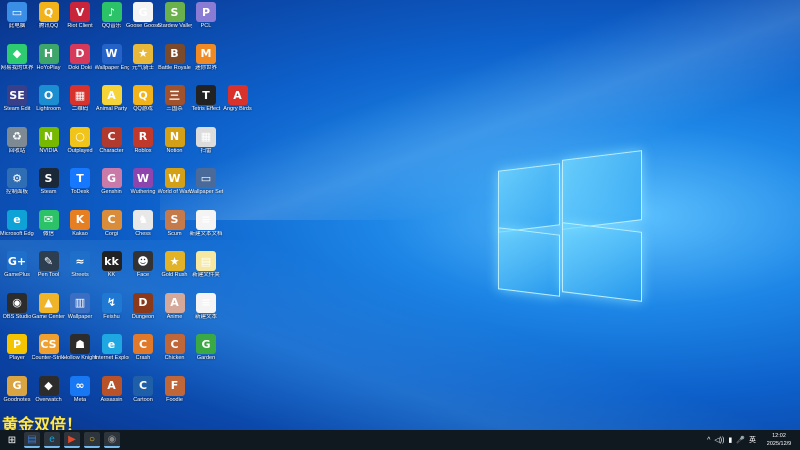 This screenshot has width=800, height=450. Describe the element at coordinates (143, 103) in the screenshot. I see `desktop-icon: Q QQ游戏` at that location.